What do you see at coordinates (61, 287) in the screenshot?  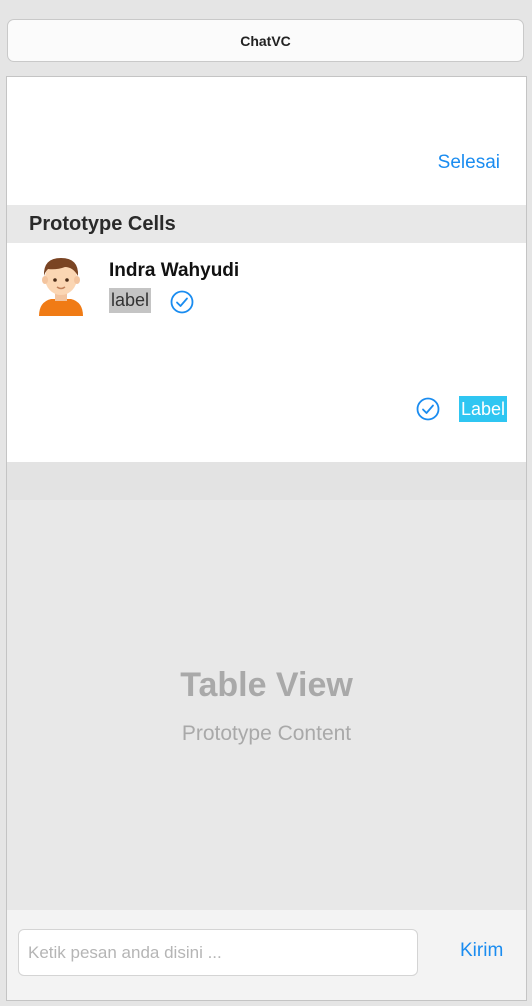 I see `avatar-icon` at bounding box center [61, 287].